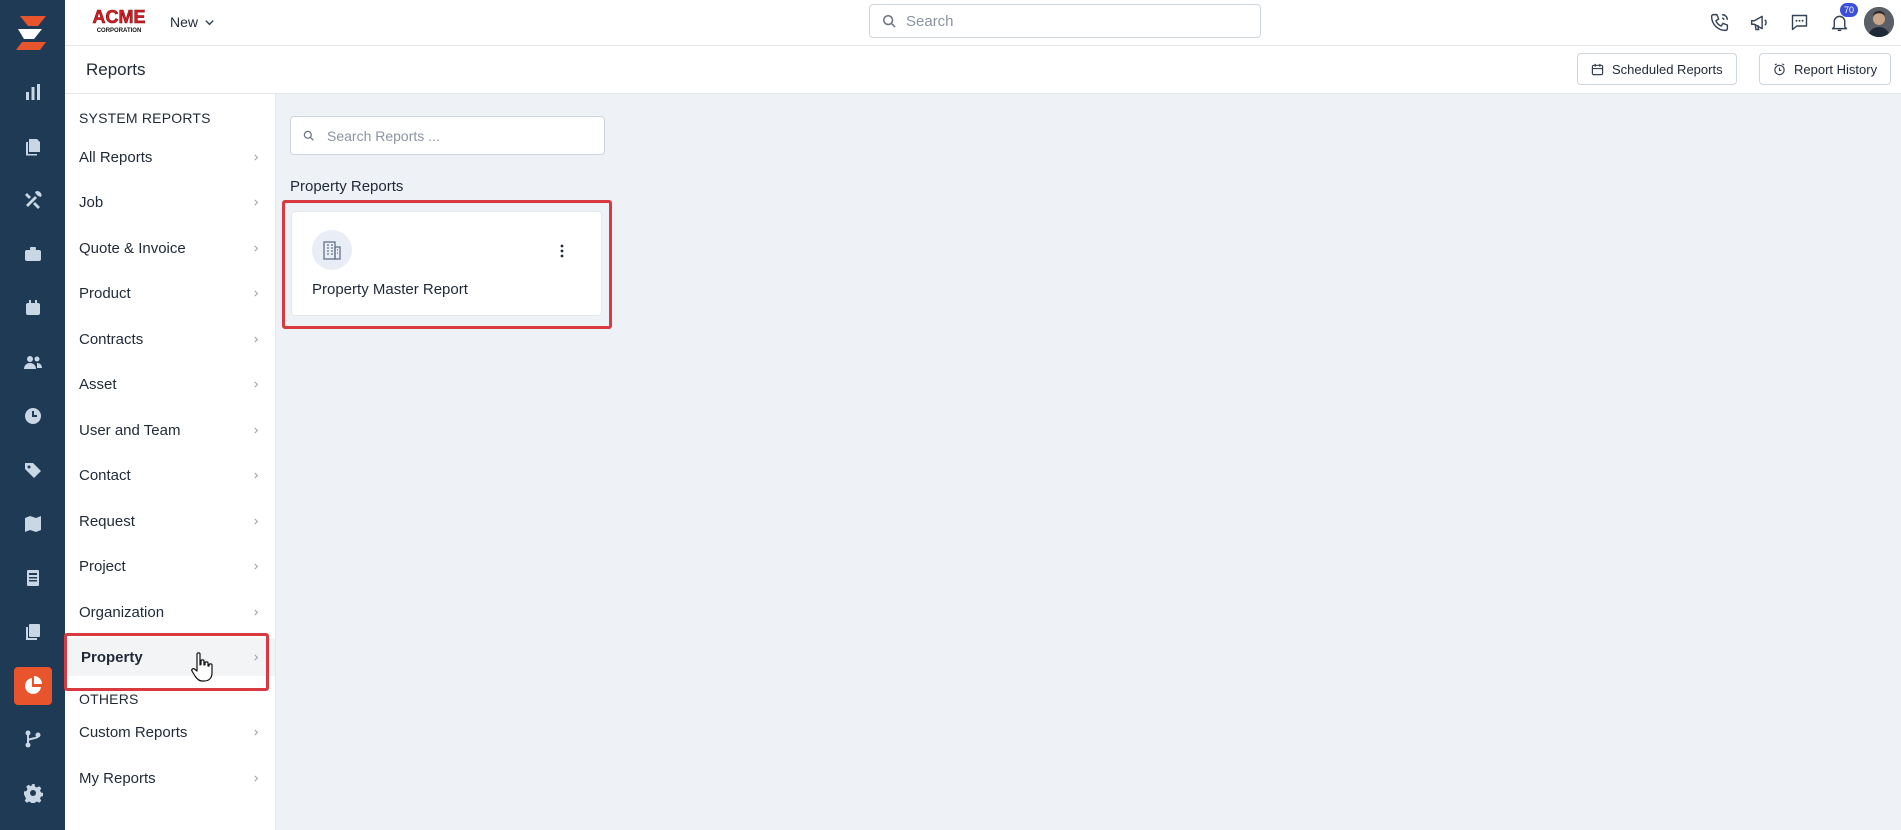 The image size is (1901, 830). I want to click on sidebar-item-contact: Contact, so click(170, 475).